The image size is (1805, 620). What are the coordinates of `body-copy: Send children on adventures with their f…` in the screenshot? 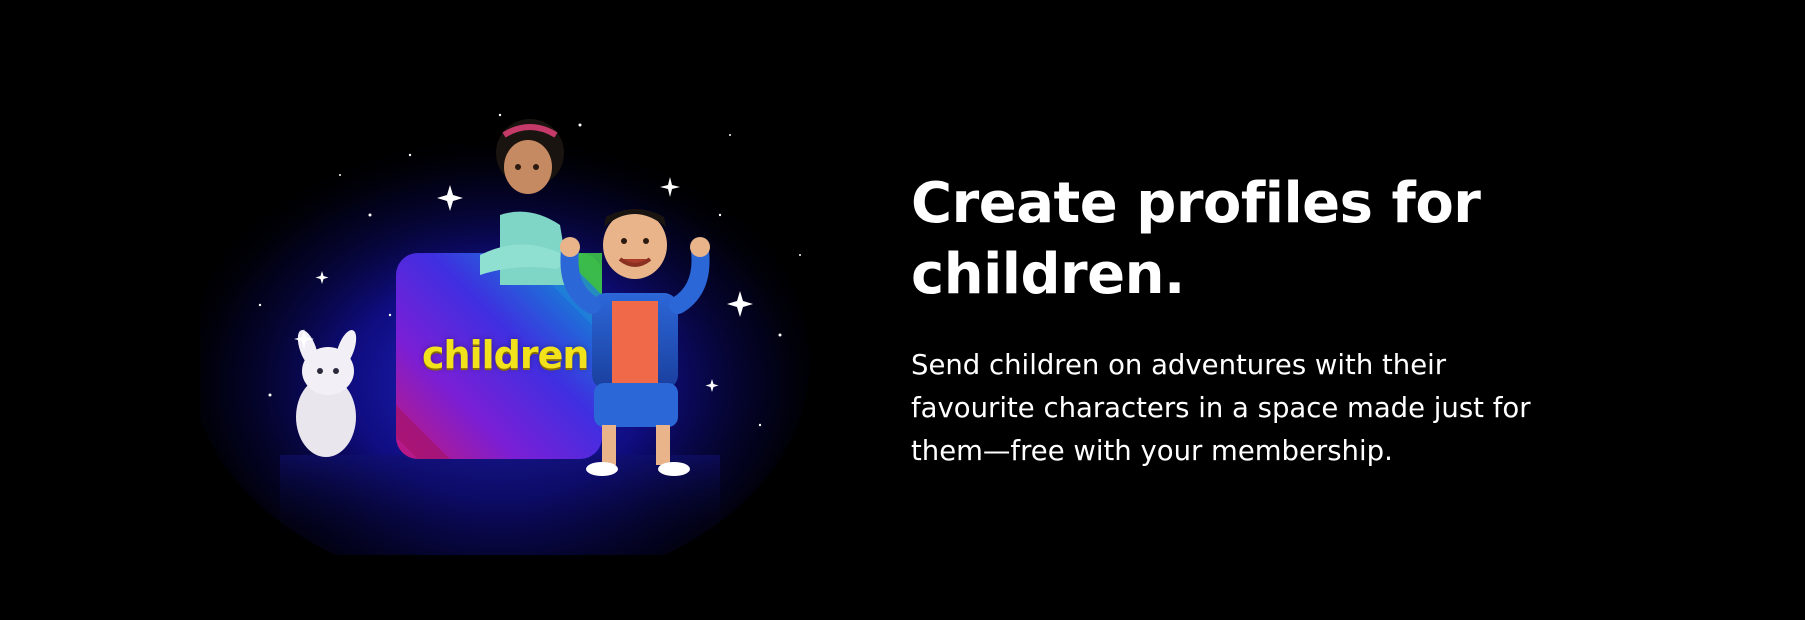 It's located at (1221, 408).